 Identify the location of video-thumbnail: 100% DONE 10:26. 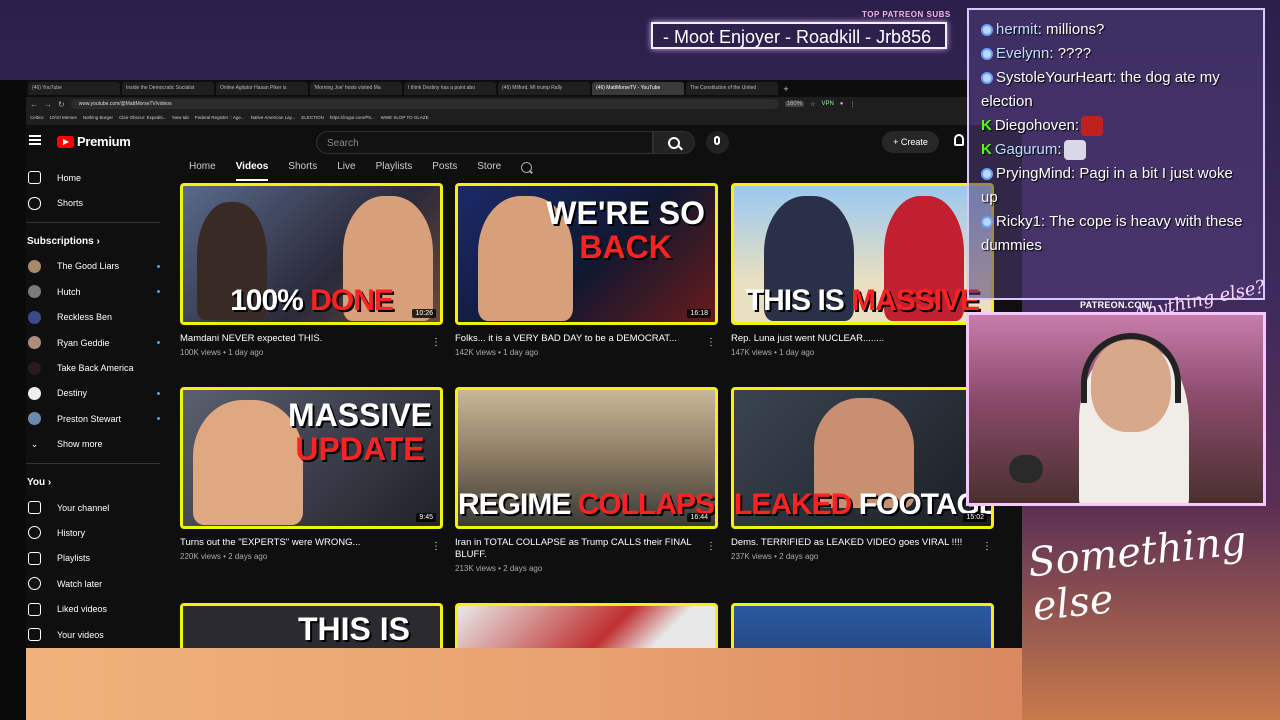
(311, 254).